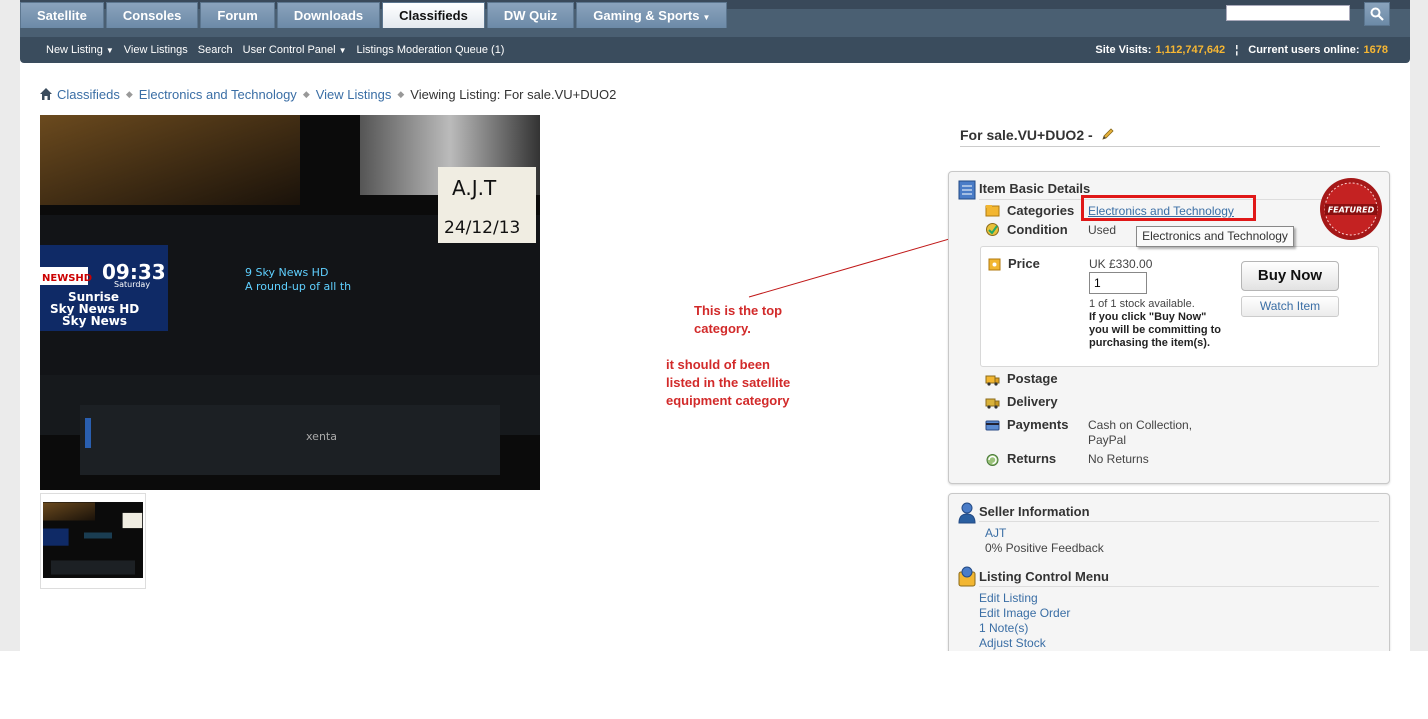 Image resolution: width=1428 pixels, height=719 pixels. What do you see at coordinates (1024, 613) in the screenshot?
I see `edit-image-order-link: Edit Image Order` at bounding box center [1024, 613].